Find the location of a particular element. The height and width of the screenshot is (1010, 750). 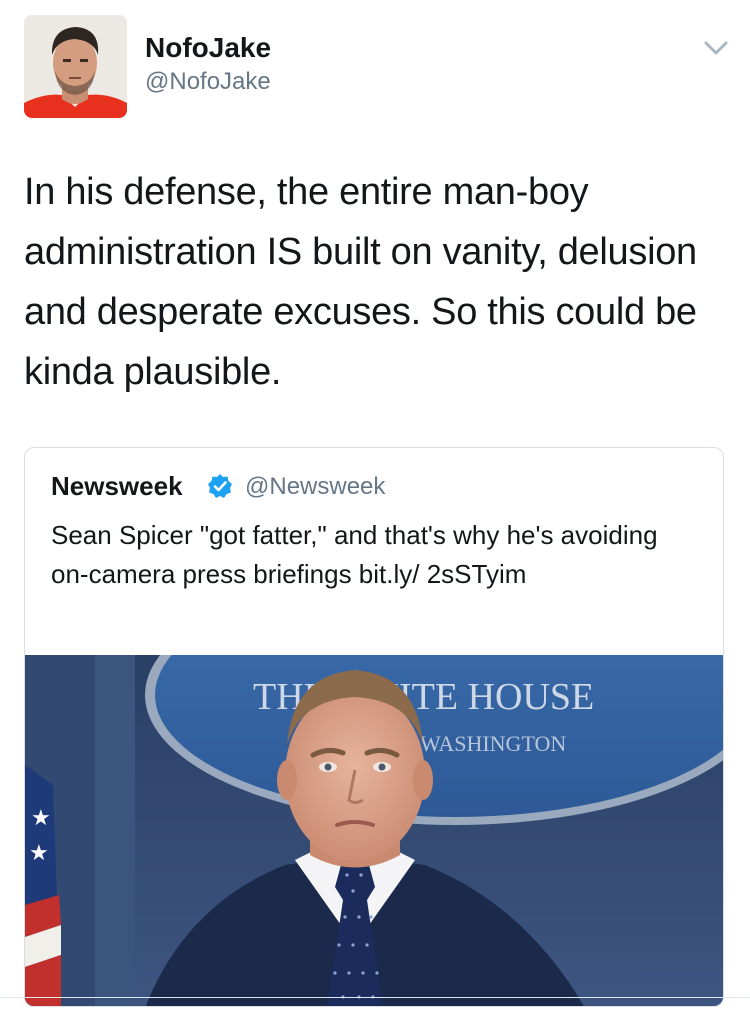

profile-photo-icon is located at coordinates (75, 66).